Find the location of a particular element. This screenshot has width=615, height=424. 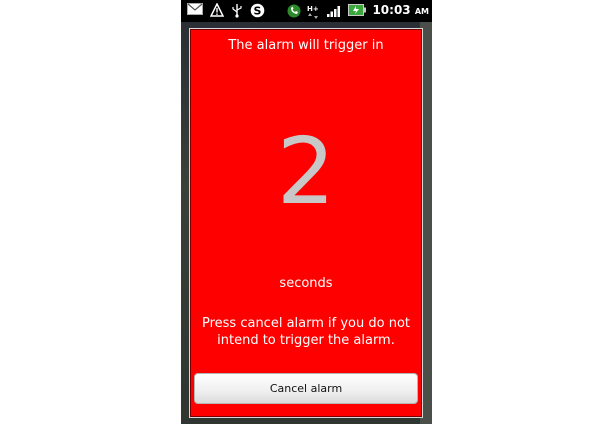

signal-icon is located at coordinates (334, 11).